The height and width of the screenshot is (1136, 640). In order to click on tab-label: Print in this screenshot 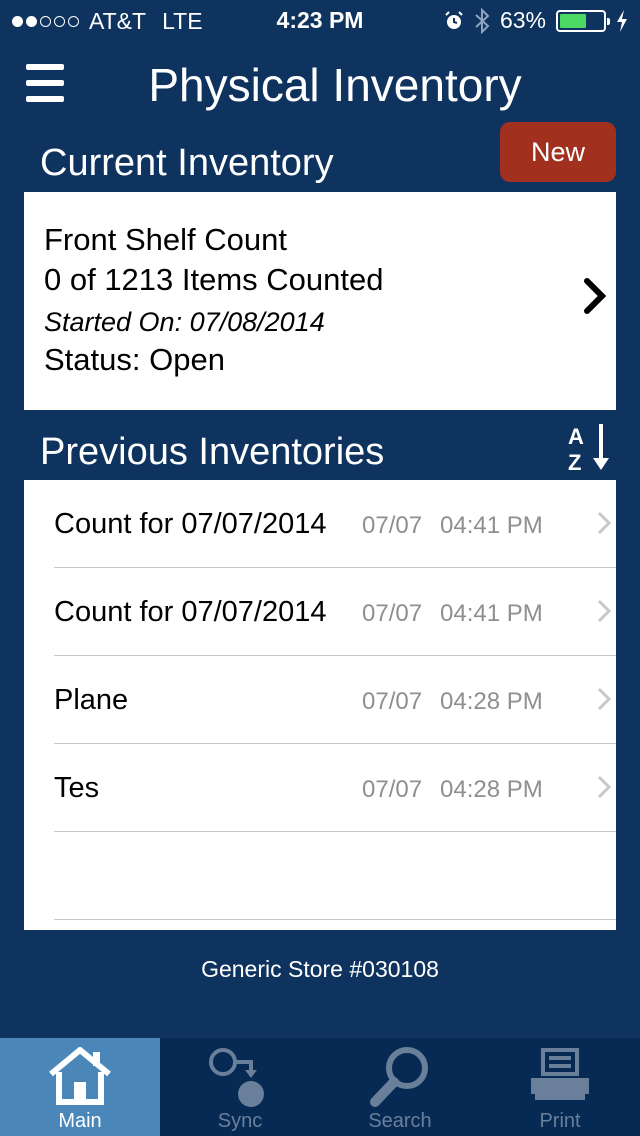, I will do `click(560, 1121)`.